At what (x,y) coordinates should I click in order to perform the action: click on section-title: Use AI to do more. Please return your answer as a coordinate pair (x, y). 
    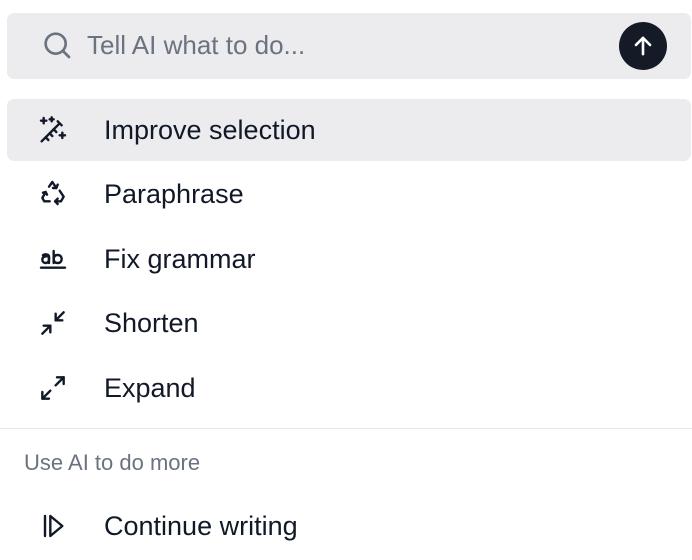
    Looking at the image, I should click on (112, 462).